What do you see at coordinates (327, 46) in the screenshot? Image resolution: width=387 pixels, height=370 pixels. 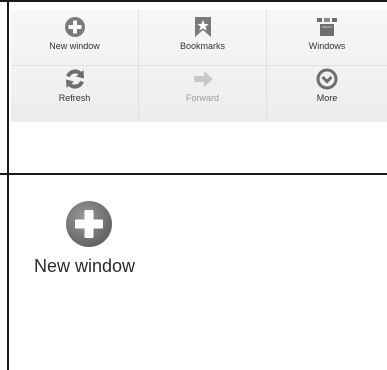 I see `menu-item-label: Windows` at bounding box center [327, 46].